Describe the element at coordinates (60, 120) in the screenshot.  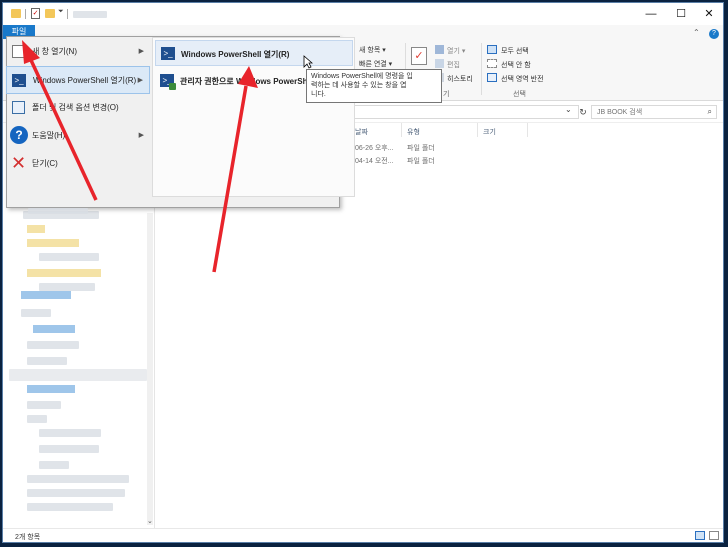
I see `arrow-to-file-menu` at that location.